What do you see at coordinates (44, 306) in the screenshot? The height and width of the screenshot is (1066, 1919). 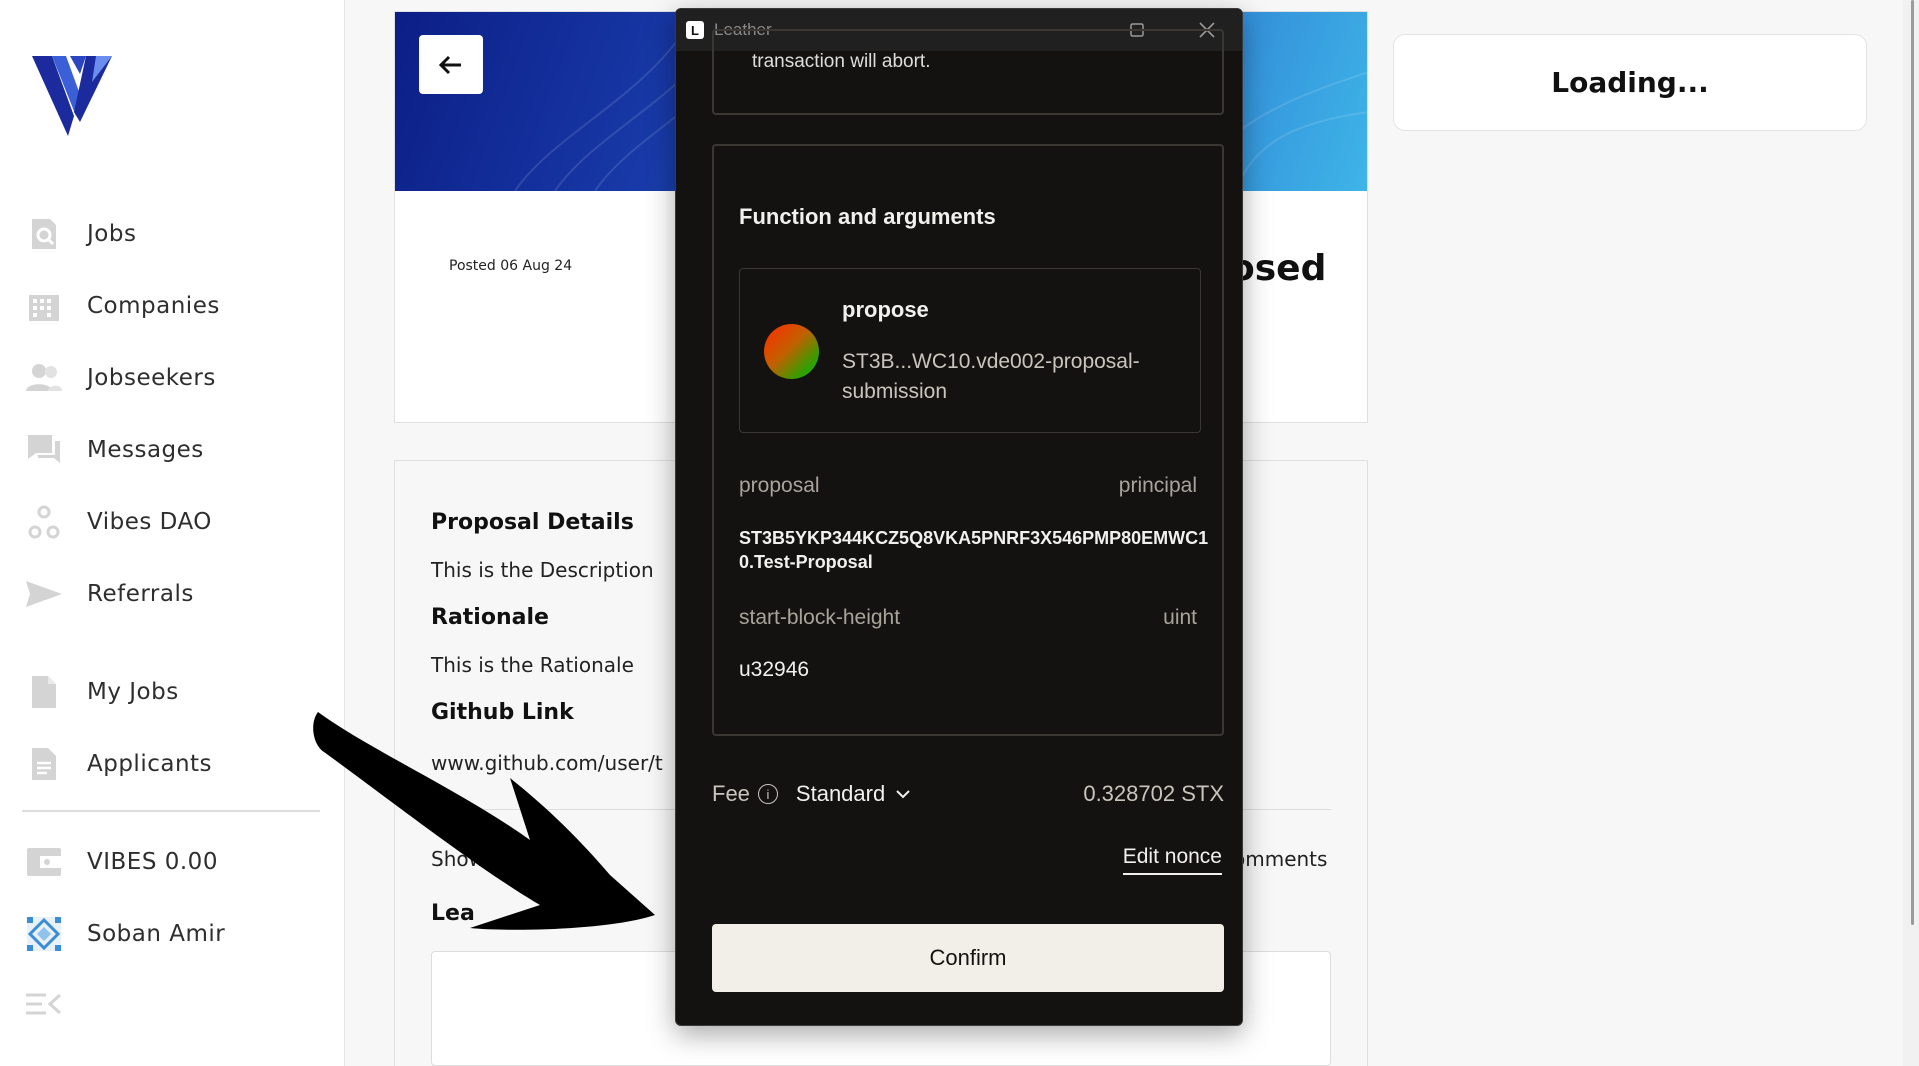 I see `building-icon` at bounding box center [44, 306].